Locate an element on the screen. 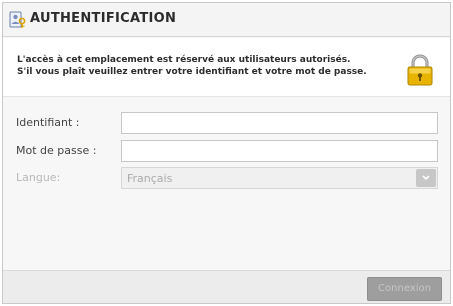 The width and height of the screenshot is (453, 306). password-row: Mot de passe : is located at coordinates (226, 151).